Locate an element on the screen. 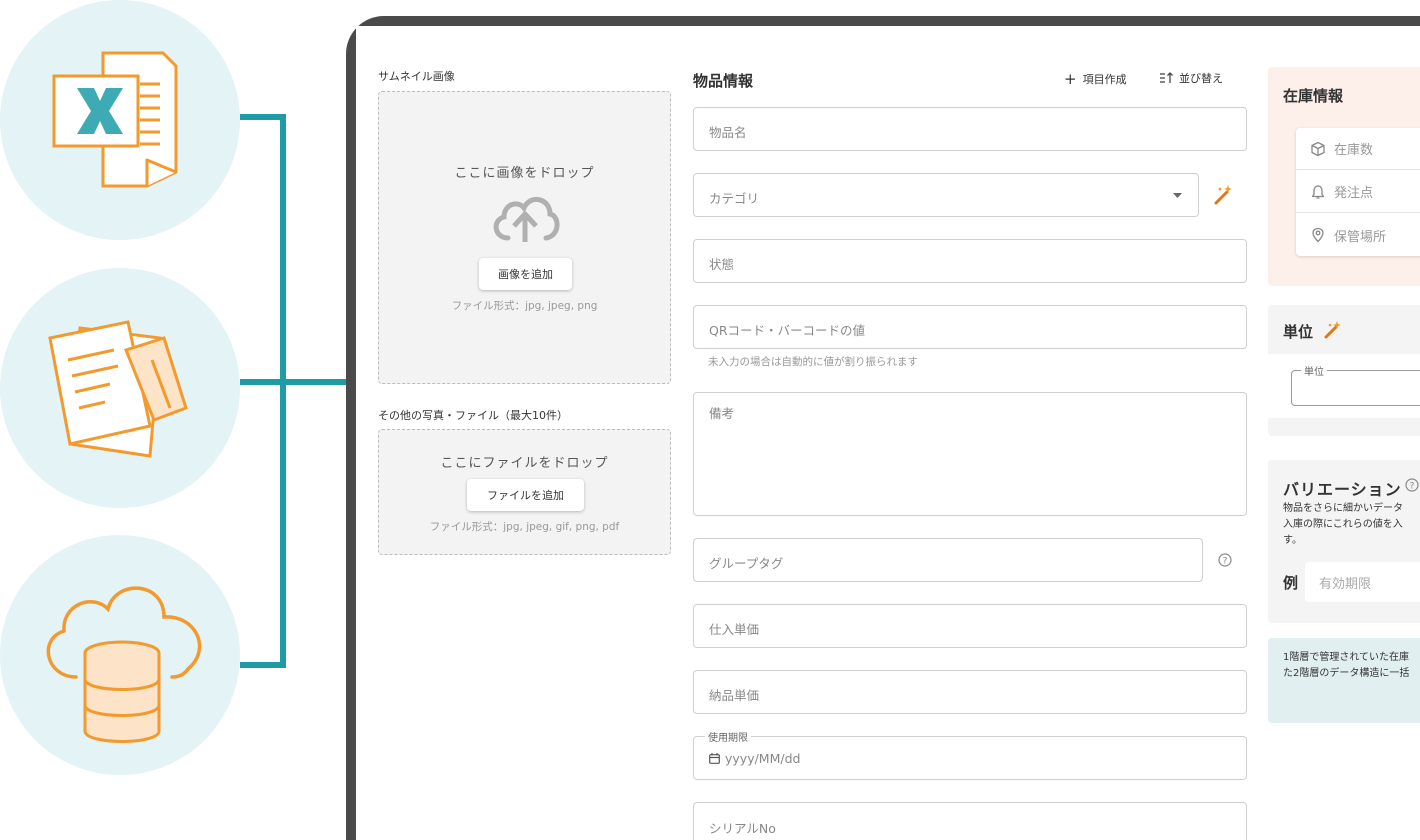 The image size is (1420, 840). calendar-icon is located at coordinates (714, 758).